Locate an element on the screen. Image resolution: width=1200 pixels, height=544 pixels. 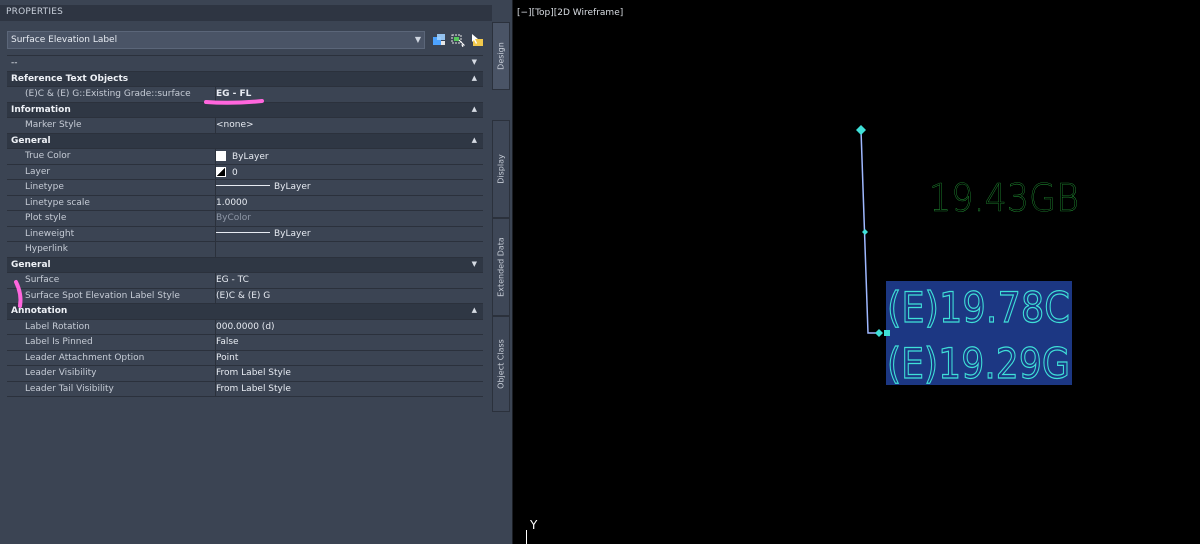
tab-display: Display is located at coordinates (501, 169).